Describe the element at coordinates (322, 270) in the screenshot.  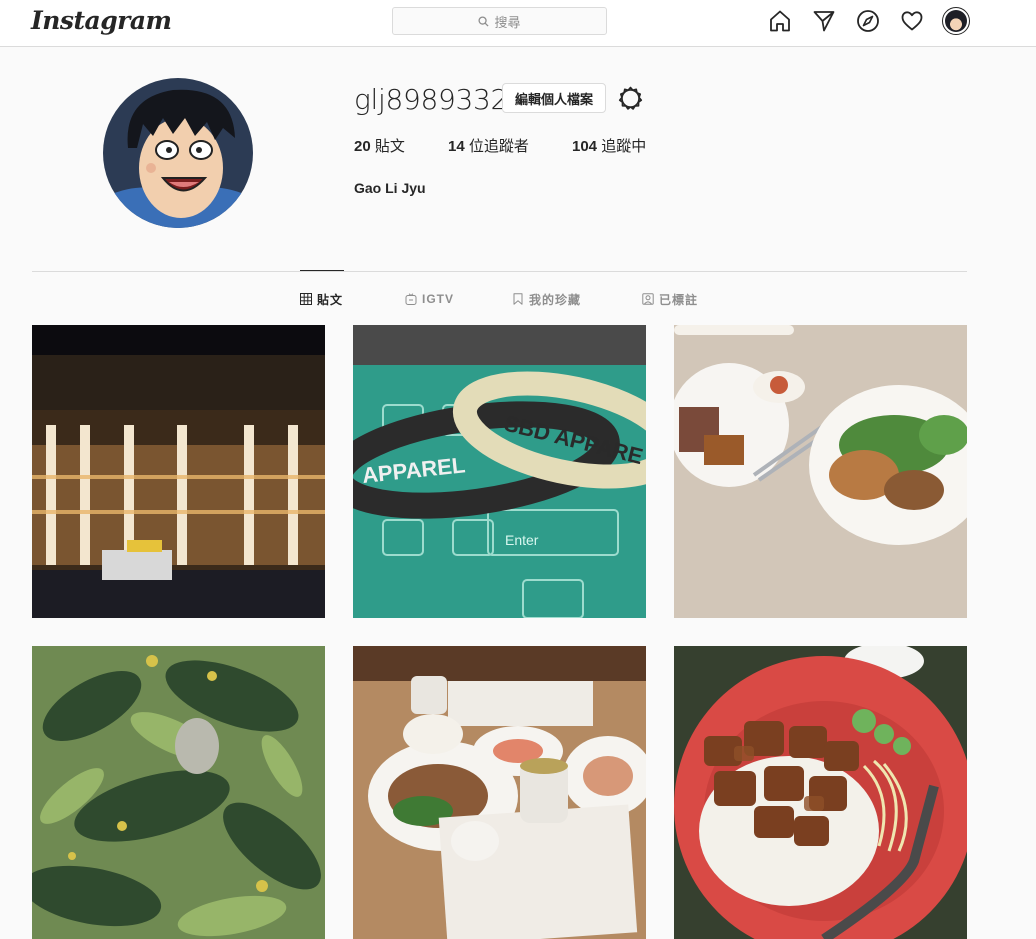
I see `active-tab-indicator` at that location.